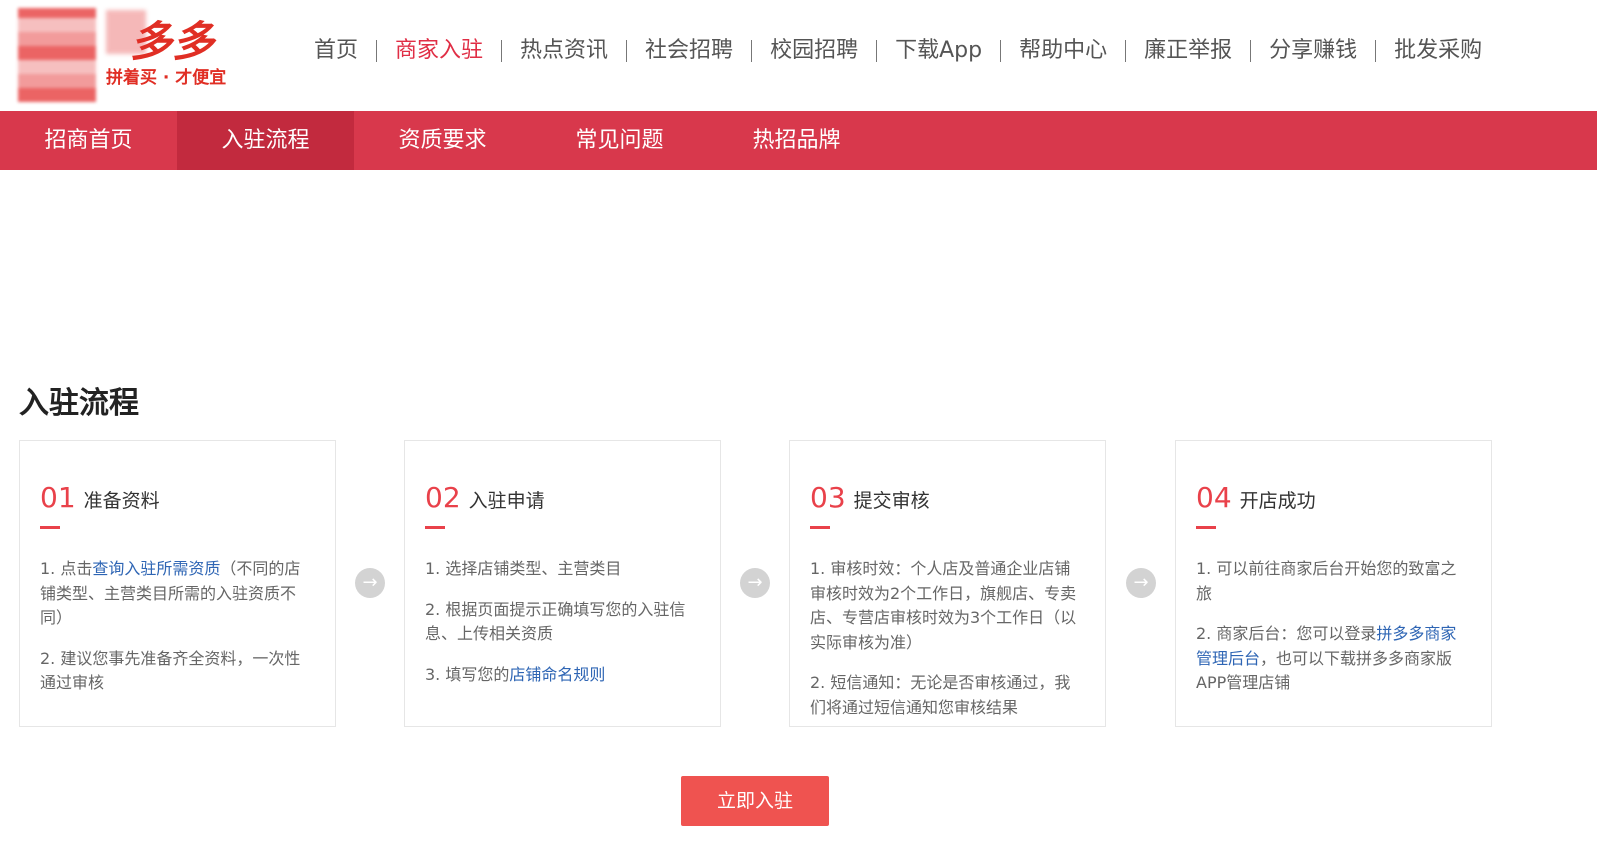 The height and width of the screenshot is (860, 1597). What do you see at coordinates (814, 51) in the screenshot?
I see `top-nav-item: 校园招聘` at bounding box center [814, 51].